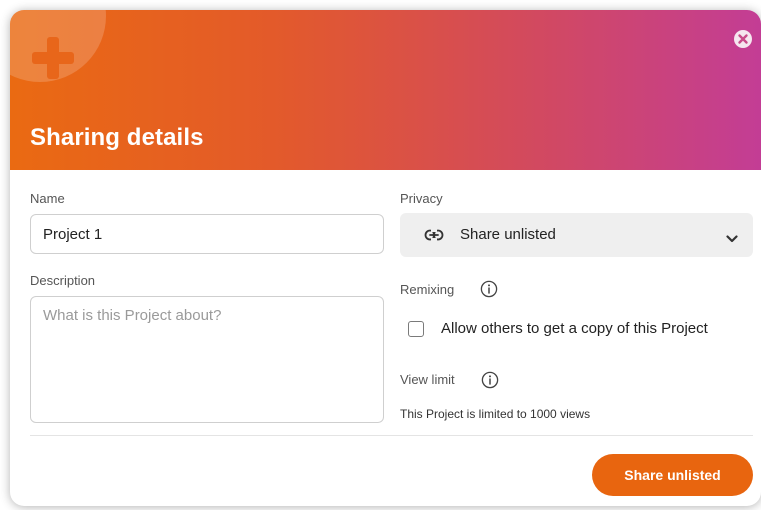  What do you see at coordinates (490, 380) in the screenshot?
I see `view-limit-info-icon` at bounding box center [490, 380].